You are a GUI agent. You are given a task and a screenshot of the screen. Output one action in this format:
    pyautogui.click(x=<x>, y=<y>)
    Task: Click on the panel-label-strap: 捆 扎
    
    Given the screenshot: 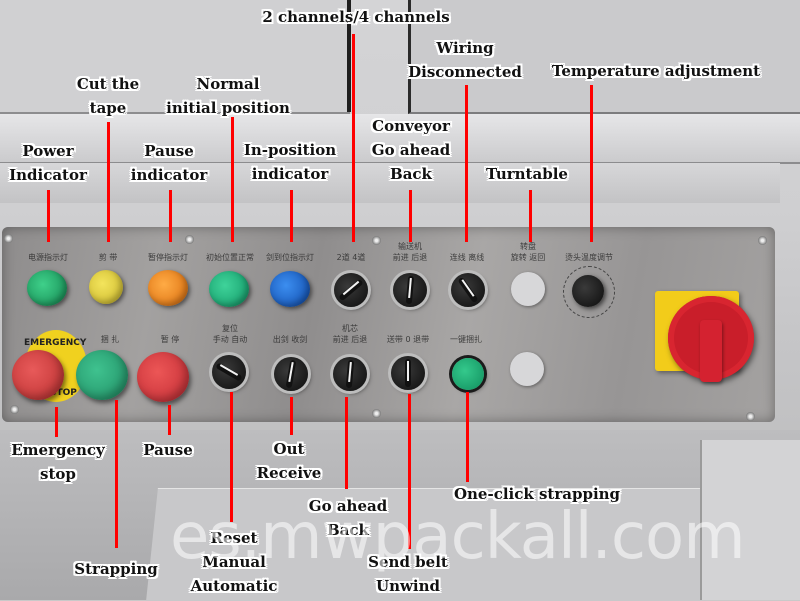 What is the action you would take?
    pyautogui.click(x=110, y=339)
    